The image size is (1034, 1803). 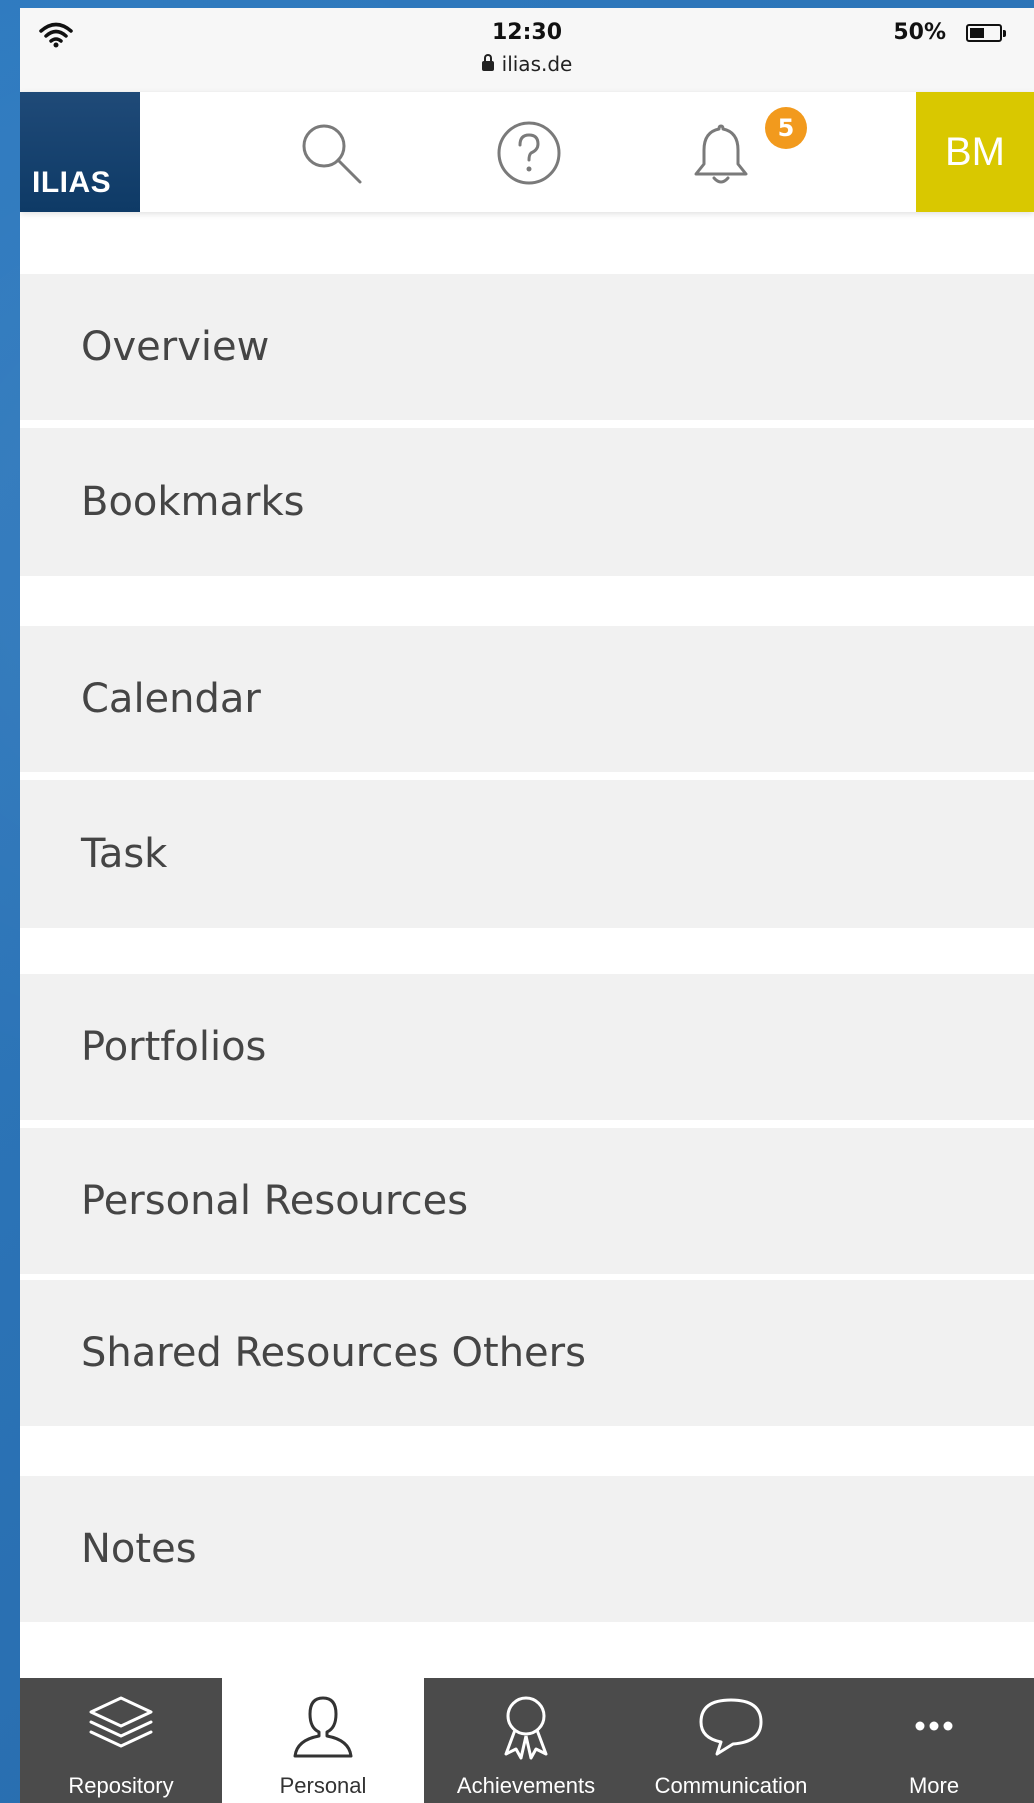 I want to click on nav-personal: Personal, so click(x=323, y=1740).